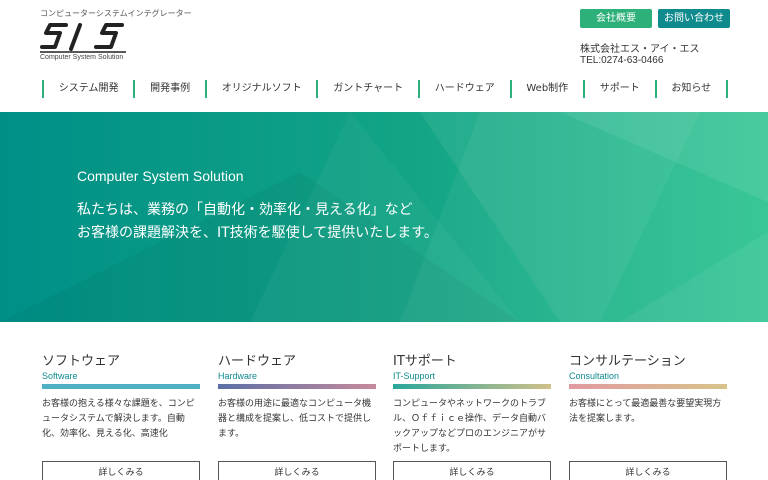 The height and width of the screenshot is (480, 768). Describe the element at coordinates (618, 89) in the screenshot. I see `nav-item-support: サポート` at that location.